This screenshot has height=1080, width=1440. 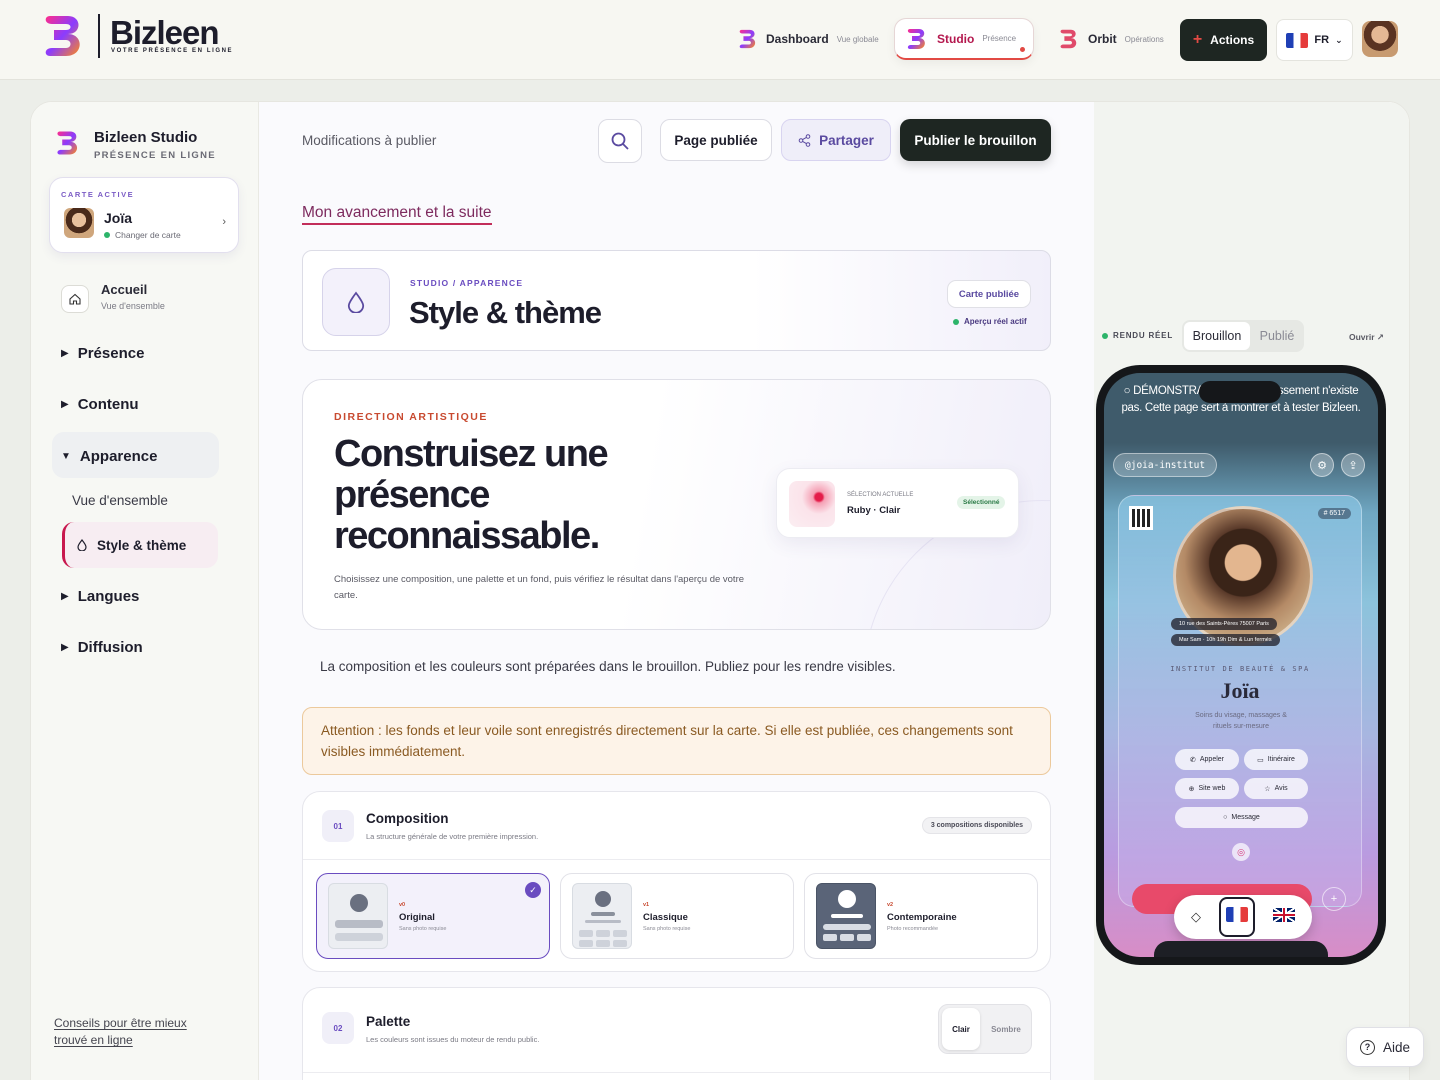 I want to click on classique-thumbnail, so click(x=602, y=916).